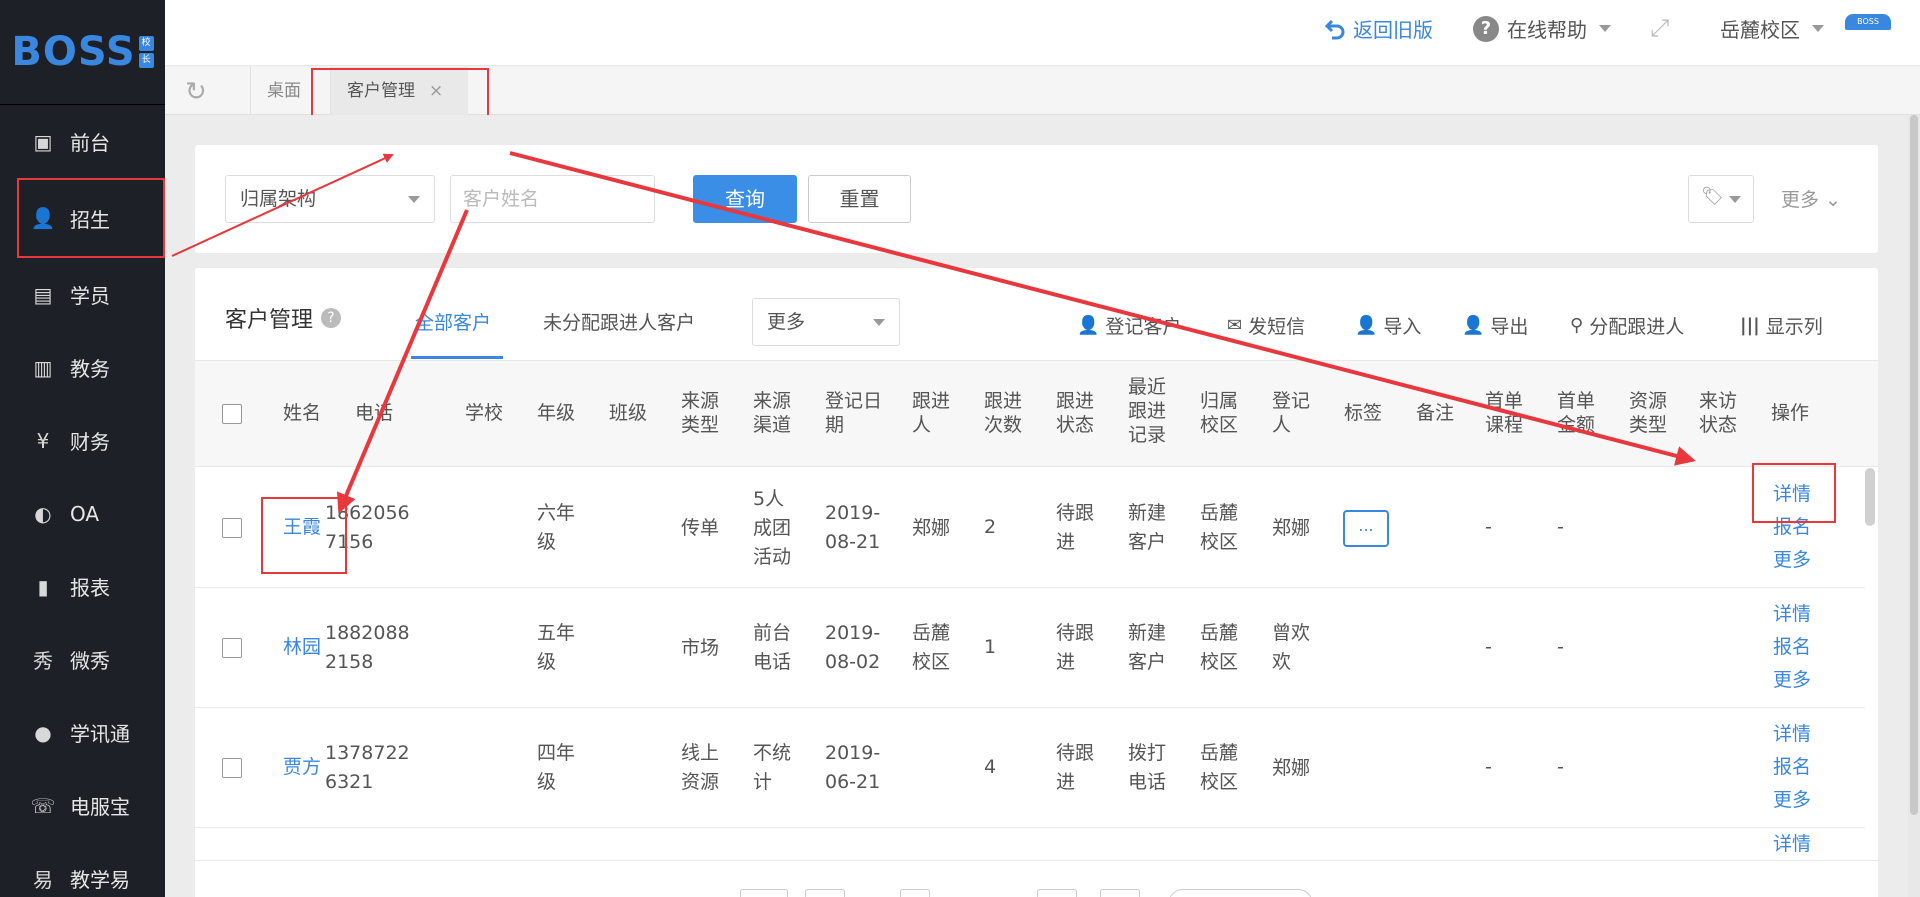 The height and width of the screenshot is (897, 1920). What do you see at coordinates (367, 767) in the screenshot?
I see `cell-phone: 1378722 6321` at bounding box center [367, 767].